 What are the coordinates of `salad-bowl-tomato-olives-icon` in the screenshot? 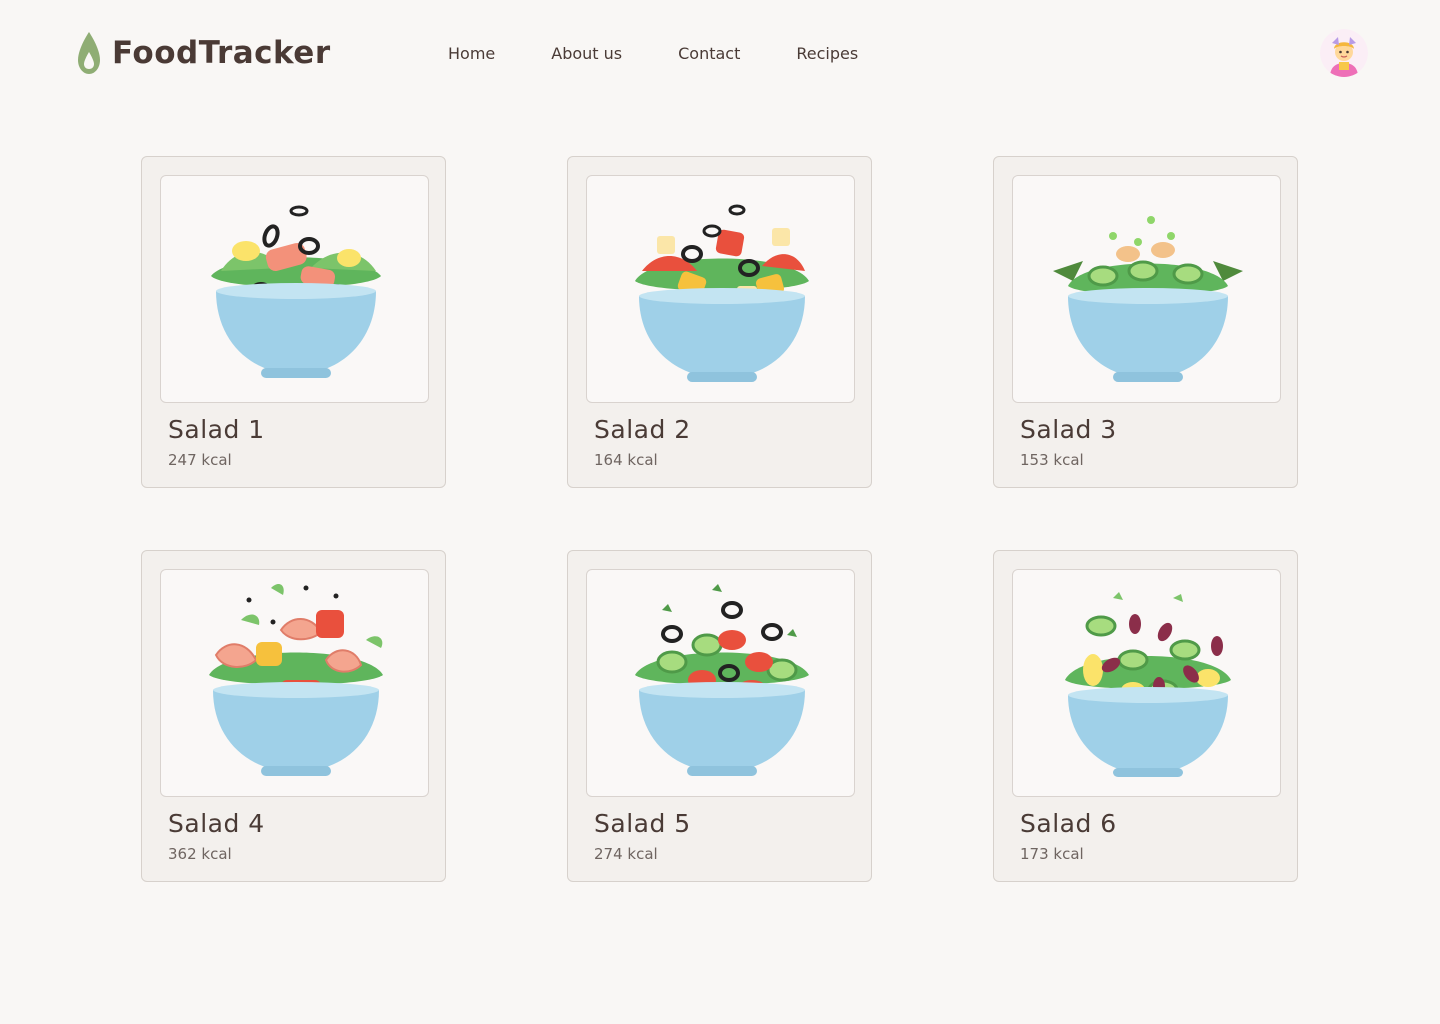 It's located at (722, 680).